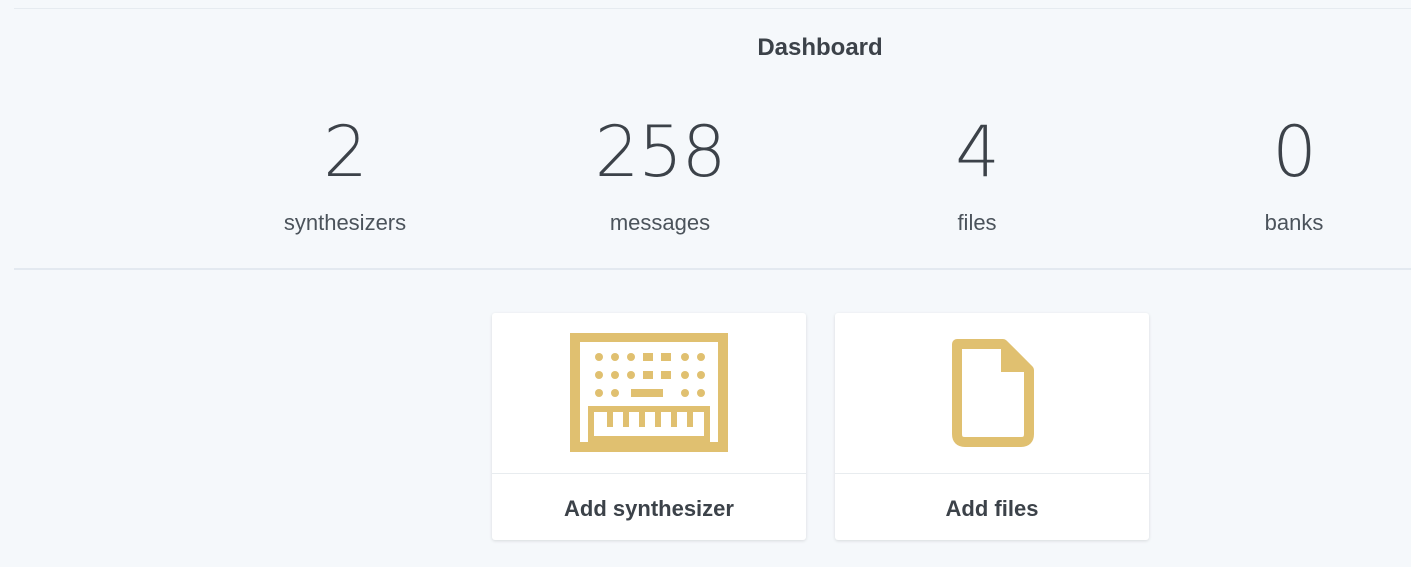 The image size is (1411, 567). I want to click on stat-value: 4, so click(977, 152).